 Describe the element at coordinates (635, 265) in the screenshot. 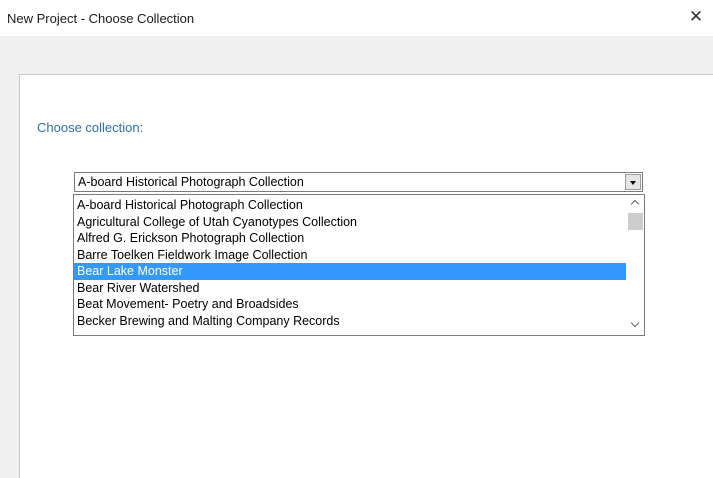

I see `list-scrollbar` at that location.